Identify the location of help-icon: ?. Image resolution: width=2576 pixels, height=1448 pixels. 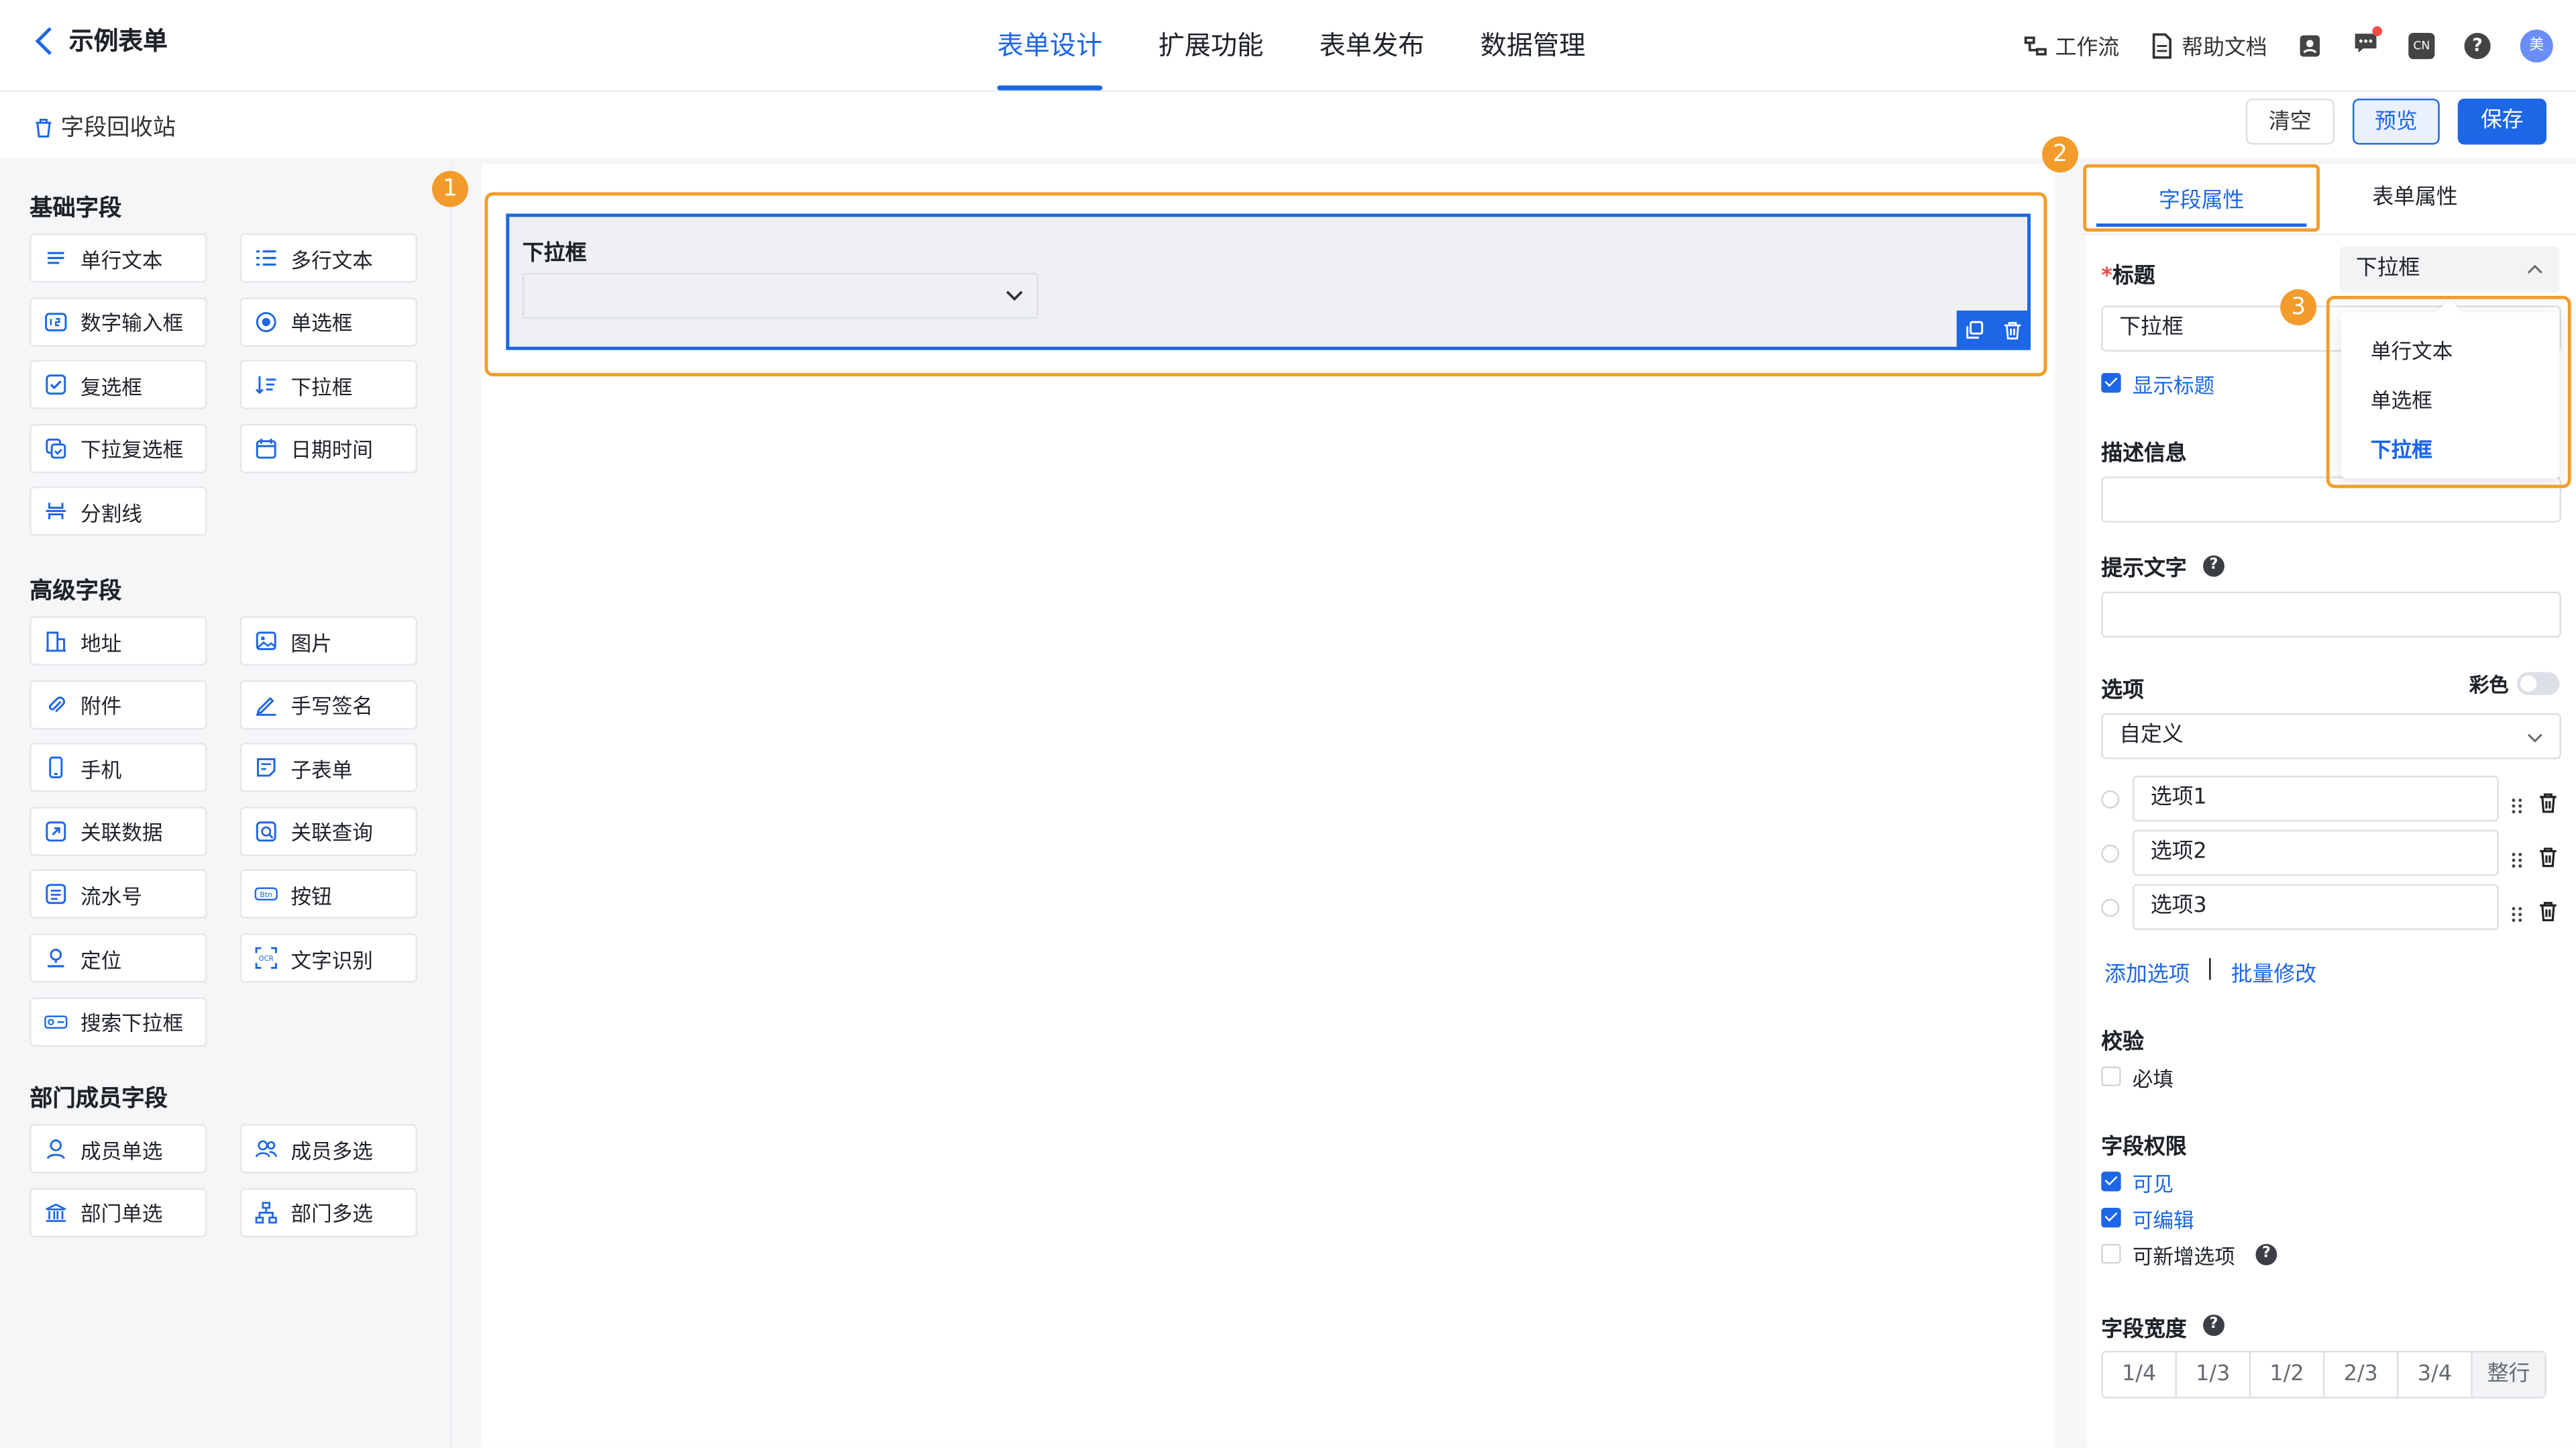
(2477, 45).